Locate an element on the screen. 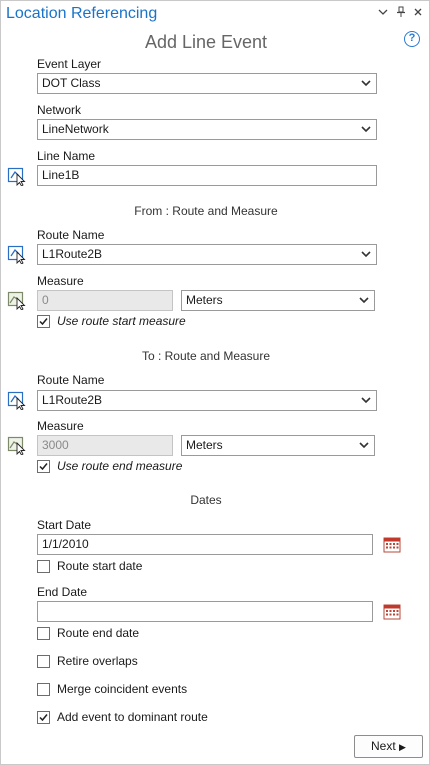 Image resolution: width=430 pixels, height=765 pixels. use-route-start-measure-checkbox: Use route start measure is located at coordinates (137, 322).